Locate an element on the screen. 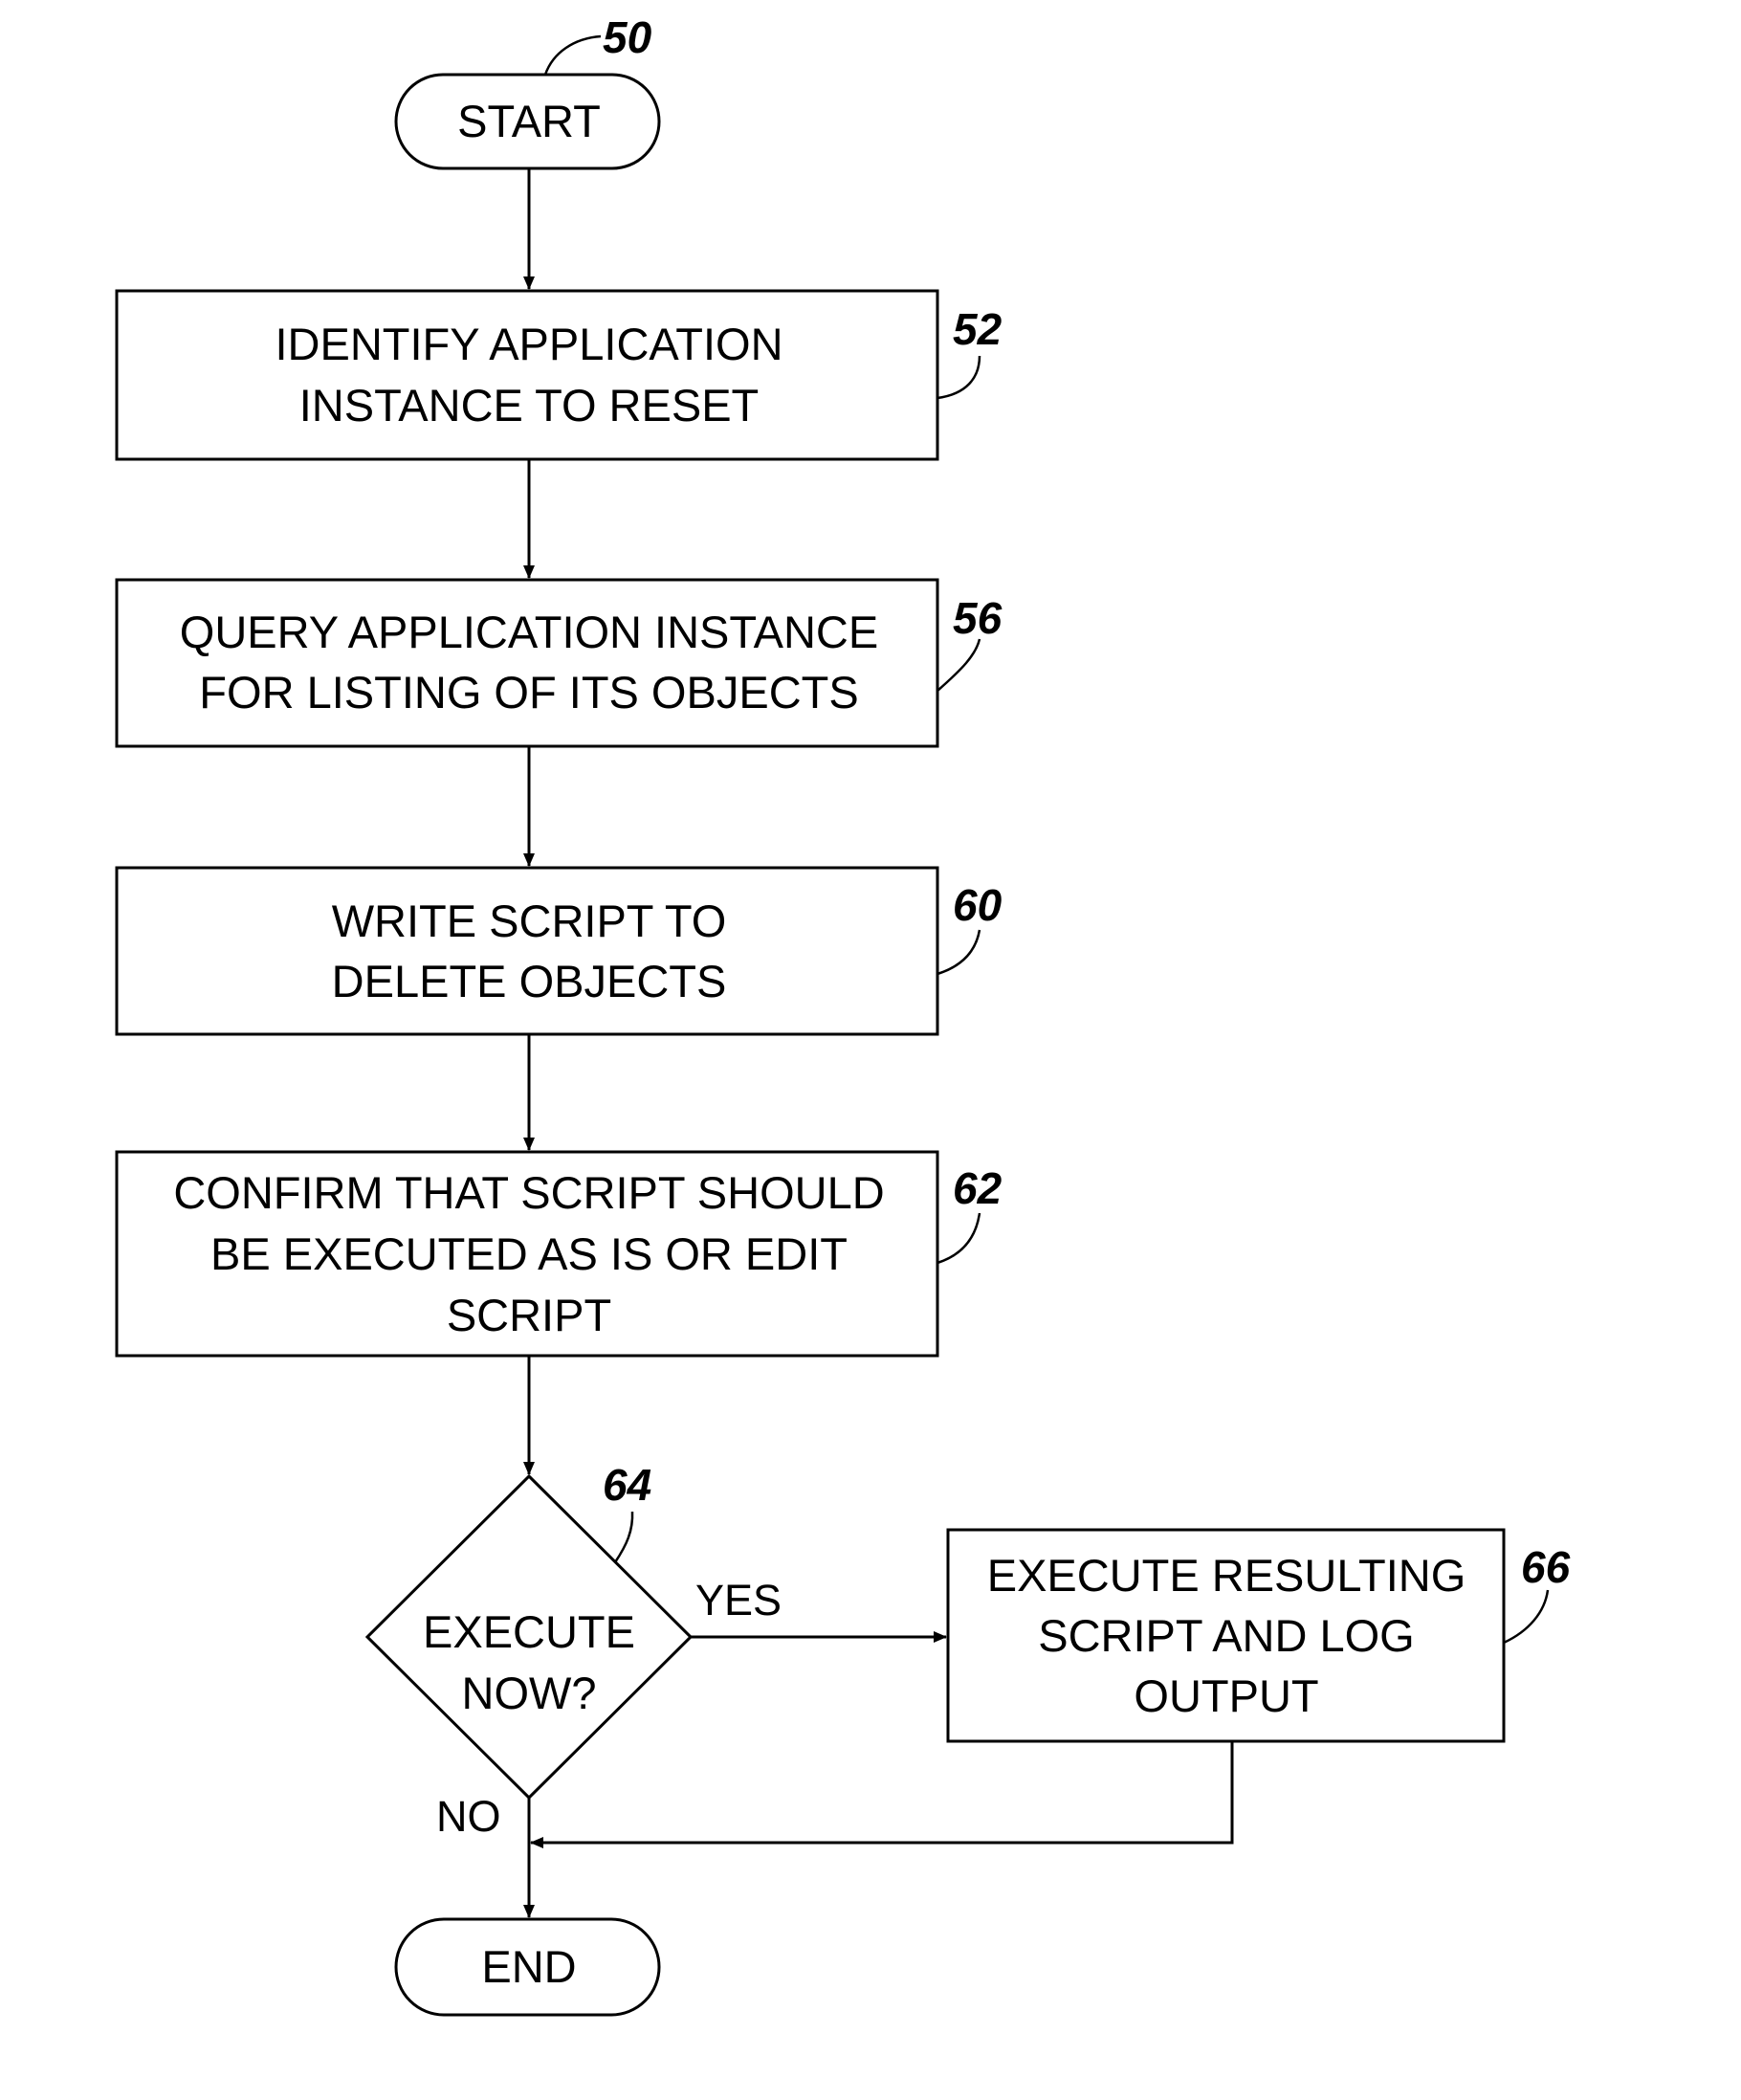 This screenshot has width=1741, height=2100. ref-label-60: 60 is located at coordinates (978, 905).